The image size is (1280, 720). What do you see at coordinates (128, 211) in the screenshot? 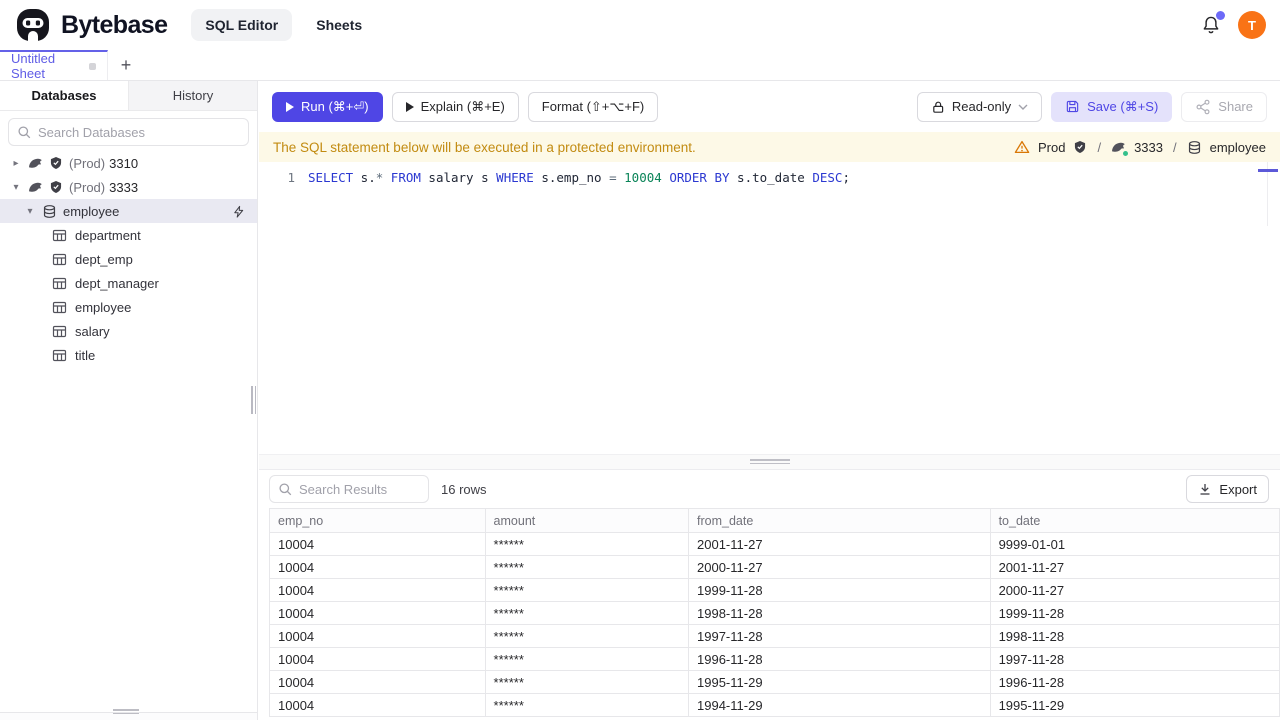
I see `database-item-employee: ▾ employee` at bounding box center [128, 211].